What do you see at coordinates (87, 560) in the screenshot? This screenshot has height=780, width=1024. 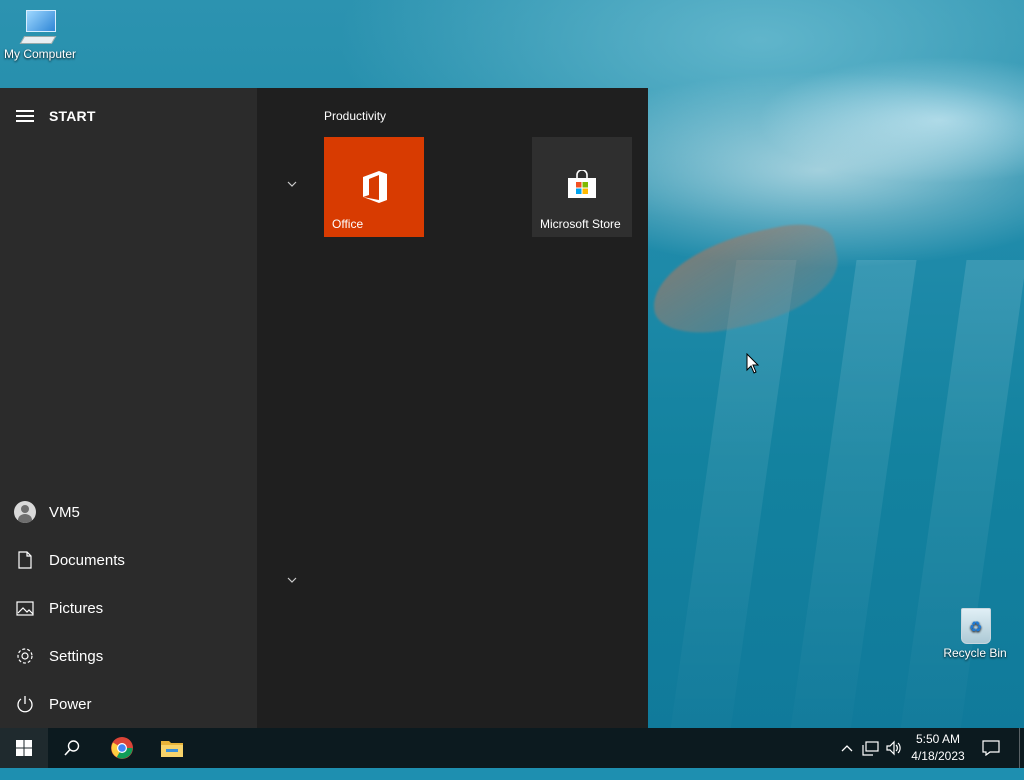 I see `start-item-label: Documents` at bounding box center [87, 560].